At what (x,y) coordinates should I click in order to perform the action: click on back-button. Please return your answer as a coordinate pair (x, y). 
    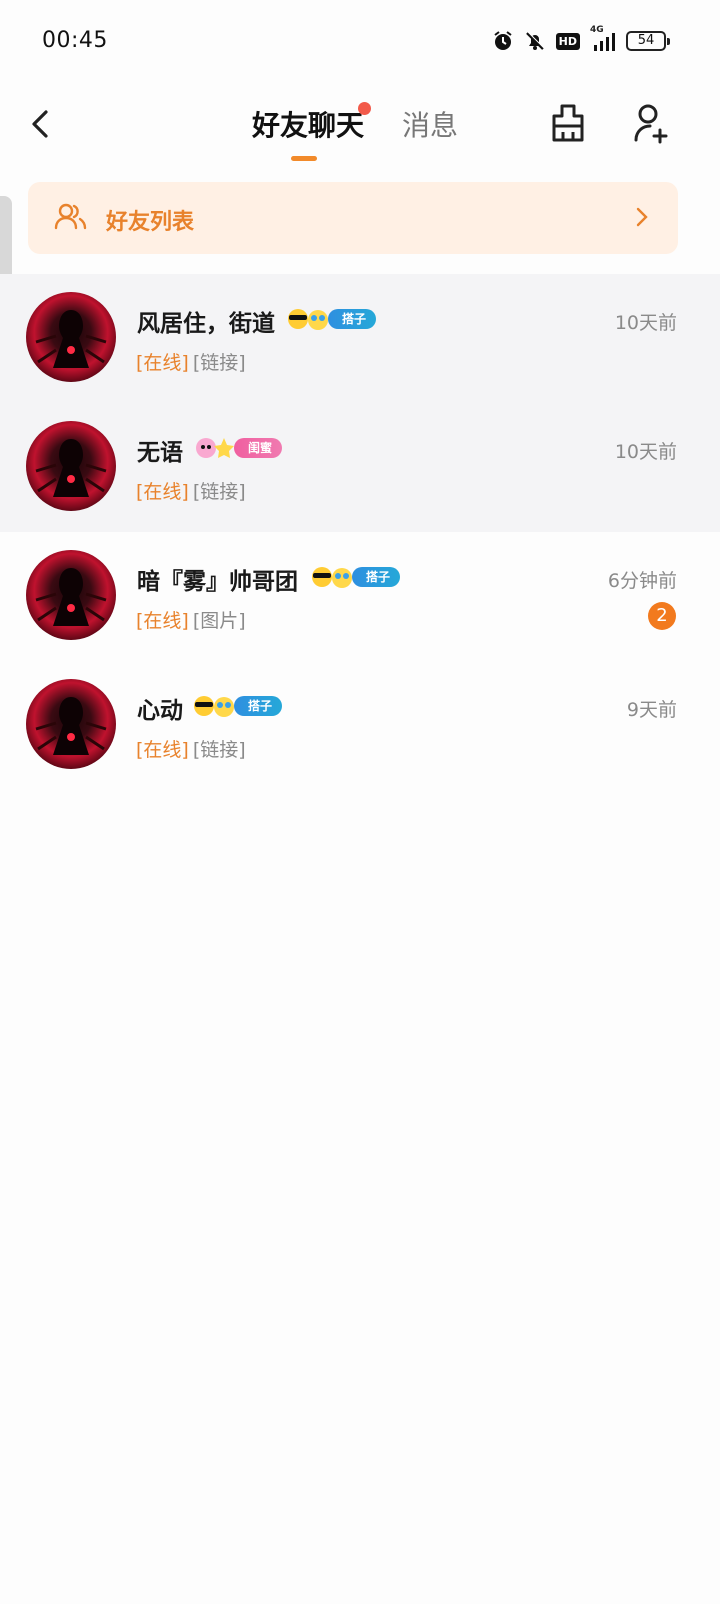
    Looking at the image, I should click on (40, 124).